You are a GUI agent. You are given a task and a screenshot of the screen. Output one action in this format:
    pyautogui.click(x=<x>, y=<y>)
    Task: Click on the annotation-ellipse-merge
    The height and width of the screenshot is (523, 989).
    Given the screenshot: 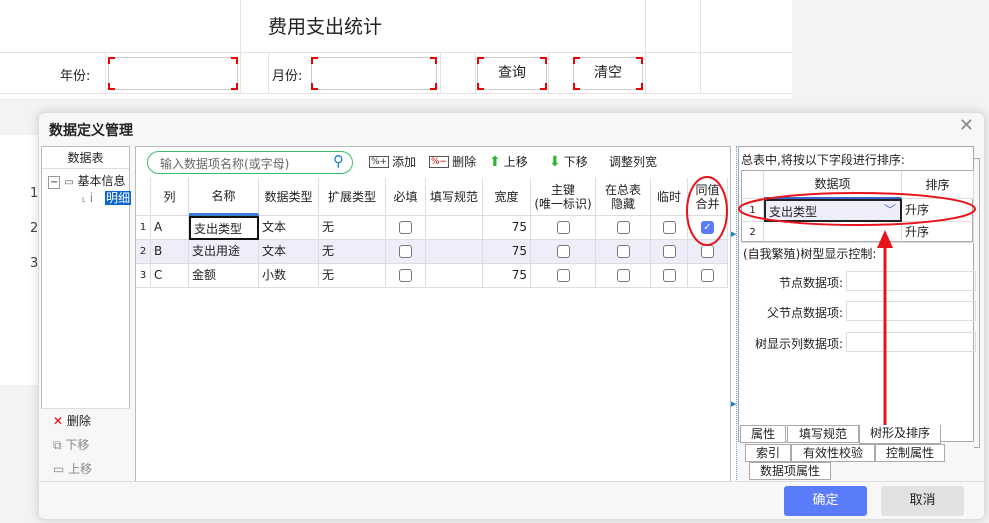 What is the action you would take?
    pyautogui.click(x=707, y=211)
    